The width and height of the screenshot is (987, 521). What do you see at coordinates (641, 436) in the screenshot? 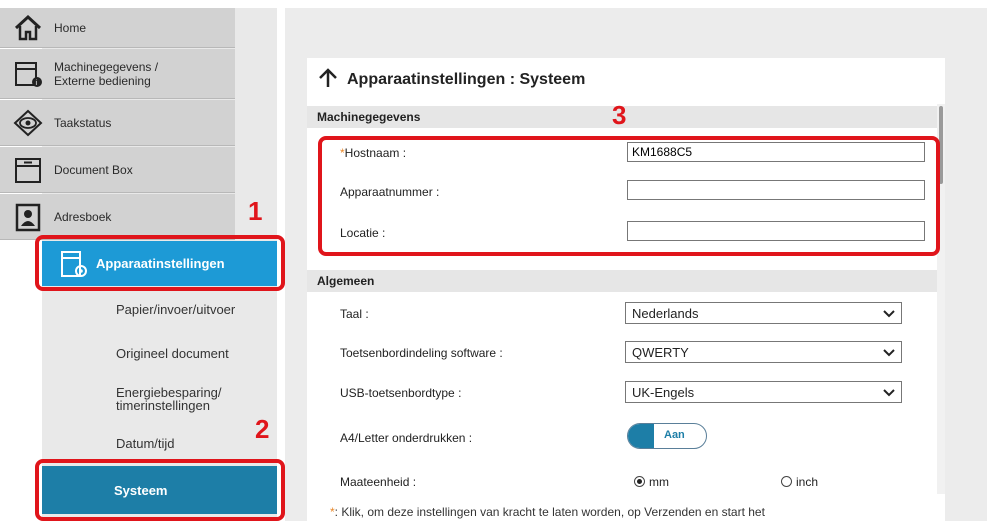
I see `toggle-fill` at bounding box center [641, 436].